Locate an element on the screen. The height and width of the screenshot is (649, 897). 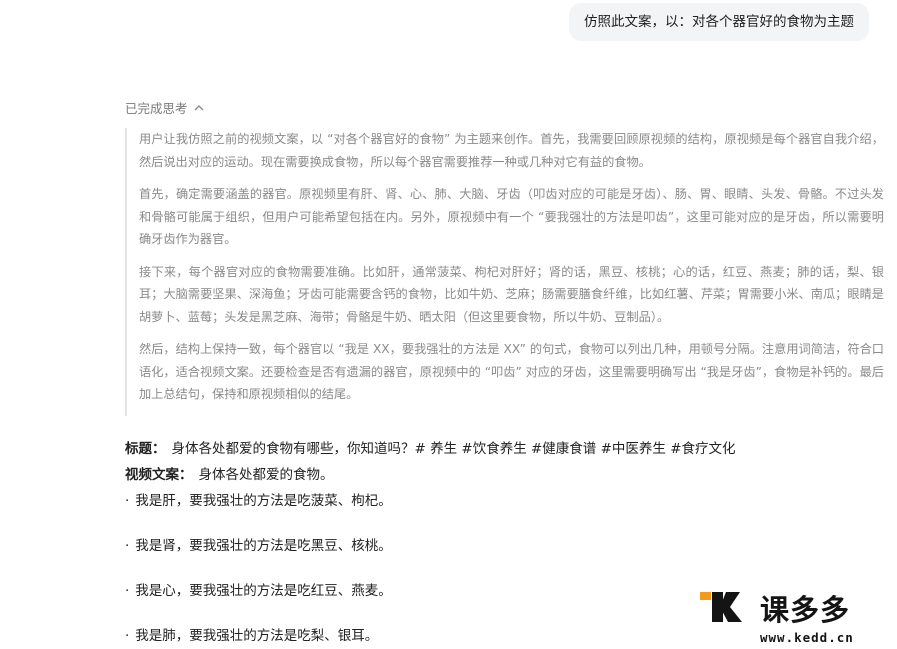
answer-script-line: 视频文案： 身体各处都爱的食物。 is located at coordinates (497, 475).